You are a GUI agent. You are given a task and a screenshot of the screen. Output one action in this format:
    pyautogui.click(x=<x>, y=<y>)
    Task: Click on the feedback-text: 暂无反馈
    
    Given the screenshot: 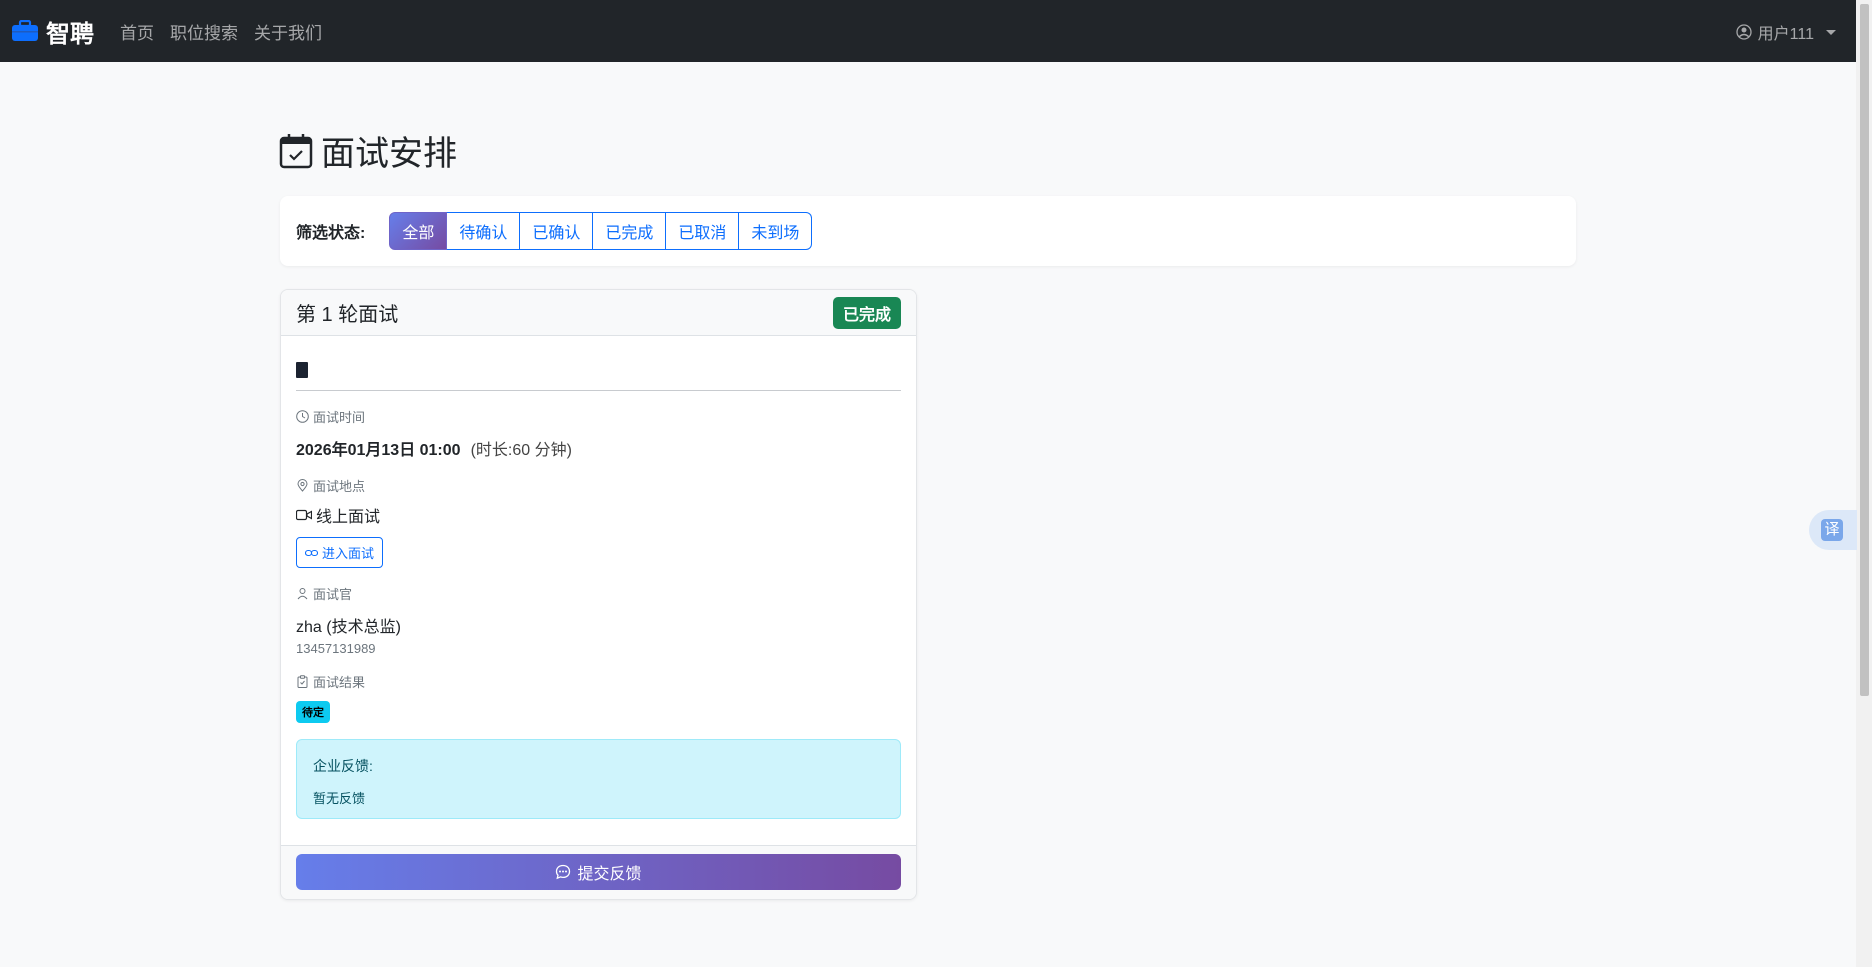 What is the action you would take?
    pyautogui.click(x=339, y=798)
    